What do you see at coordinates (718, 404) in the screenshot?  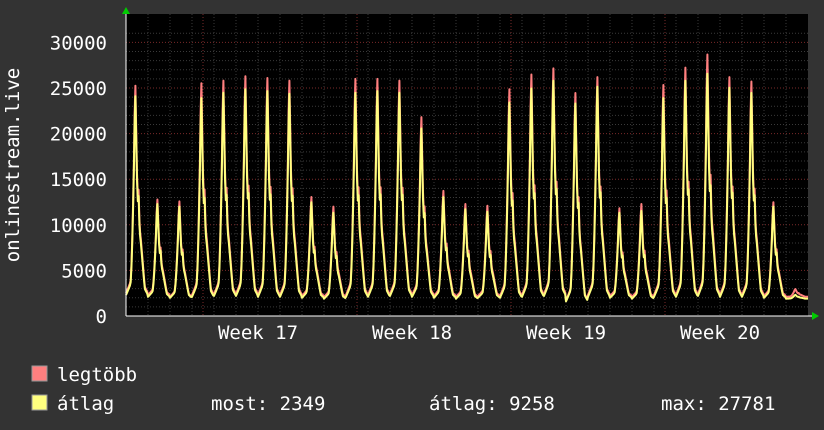 I see `stat-max: max: 27781` at bounding box center [718, 404].